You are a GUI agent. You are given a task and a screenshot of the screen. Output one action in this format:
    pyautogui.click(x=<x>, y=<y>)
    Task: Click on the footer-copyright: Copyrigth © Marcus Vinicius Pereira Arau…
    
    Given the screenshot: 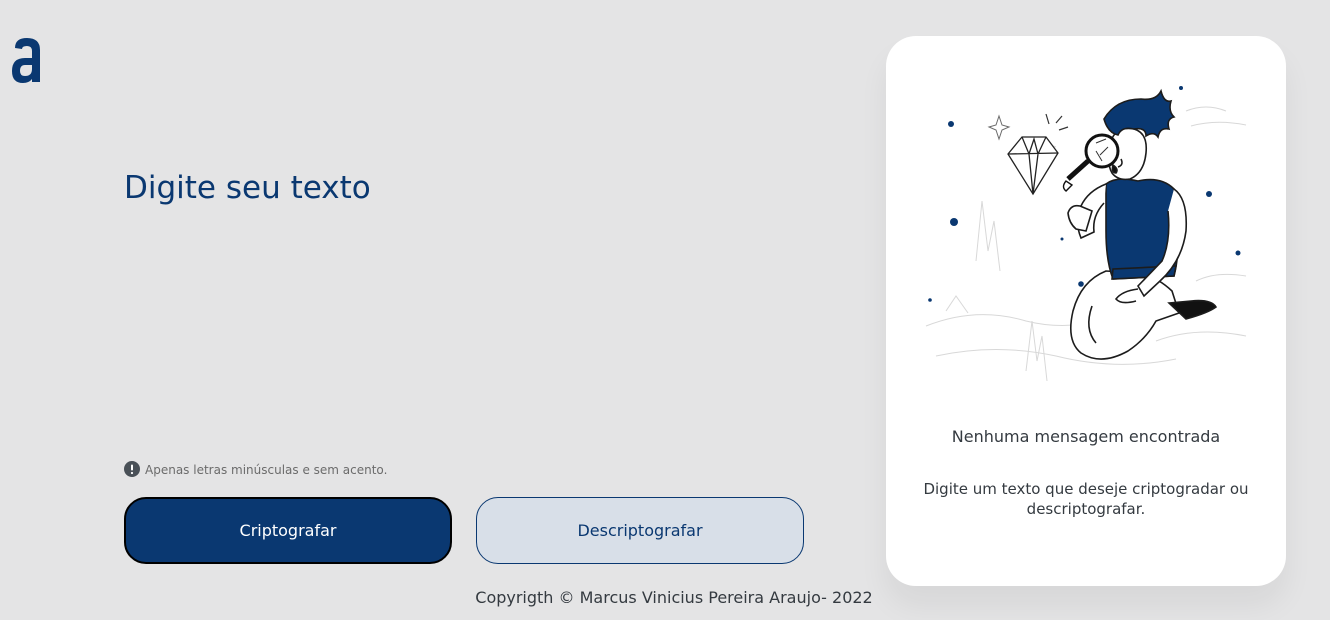 What is the action you would take?
    pyautogui.click(x=674, y=597)
    